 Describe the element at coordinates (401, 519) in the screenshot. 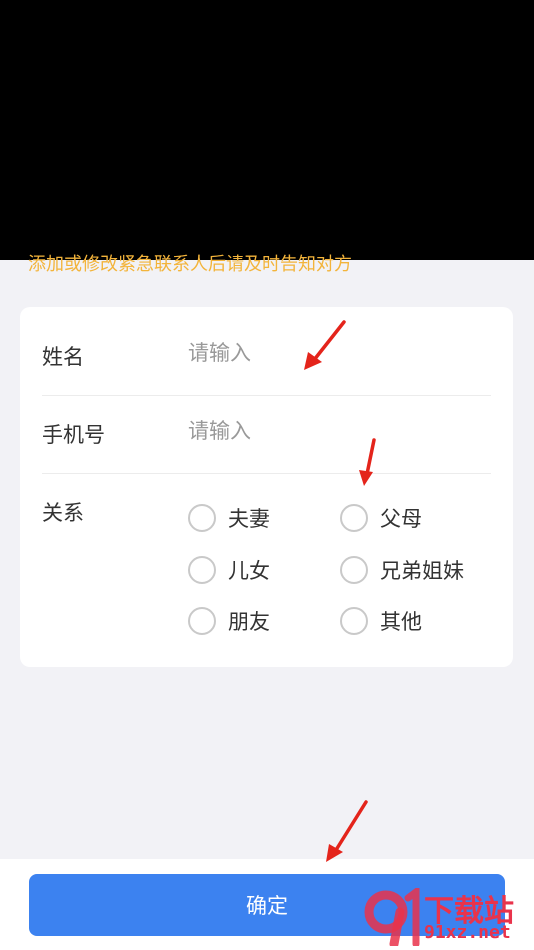

I see `relation-option-label: 父母` at that location.